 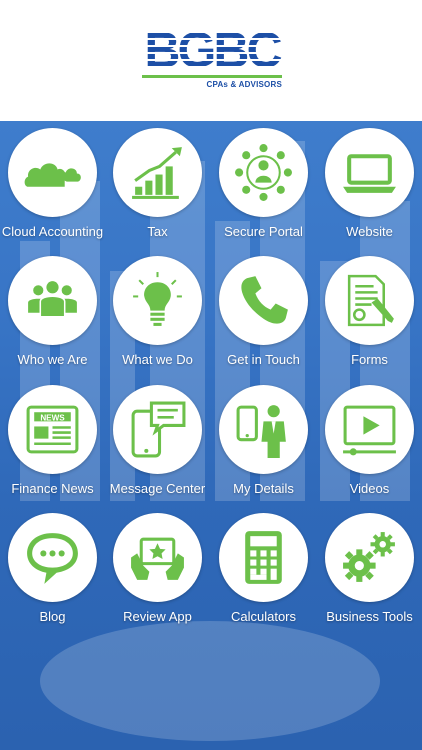 I want to click on tile-label: Videos, so click(x=369, y=488).